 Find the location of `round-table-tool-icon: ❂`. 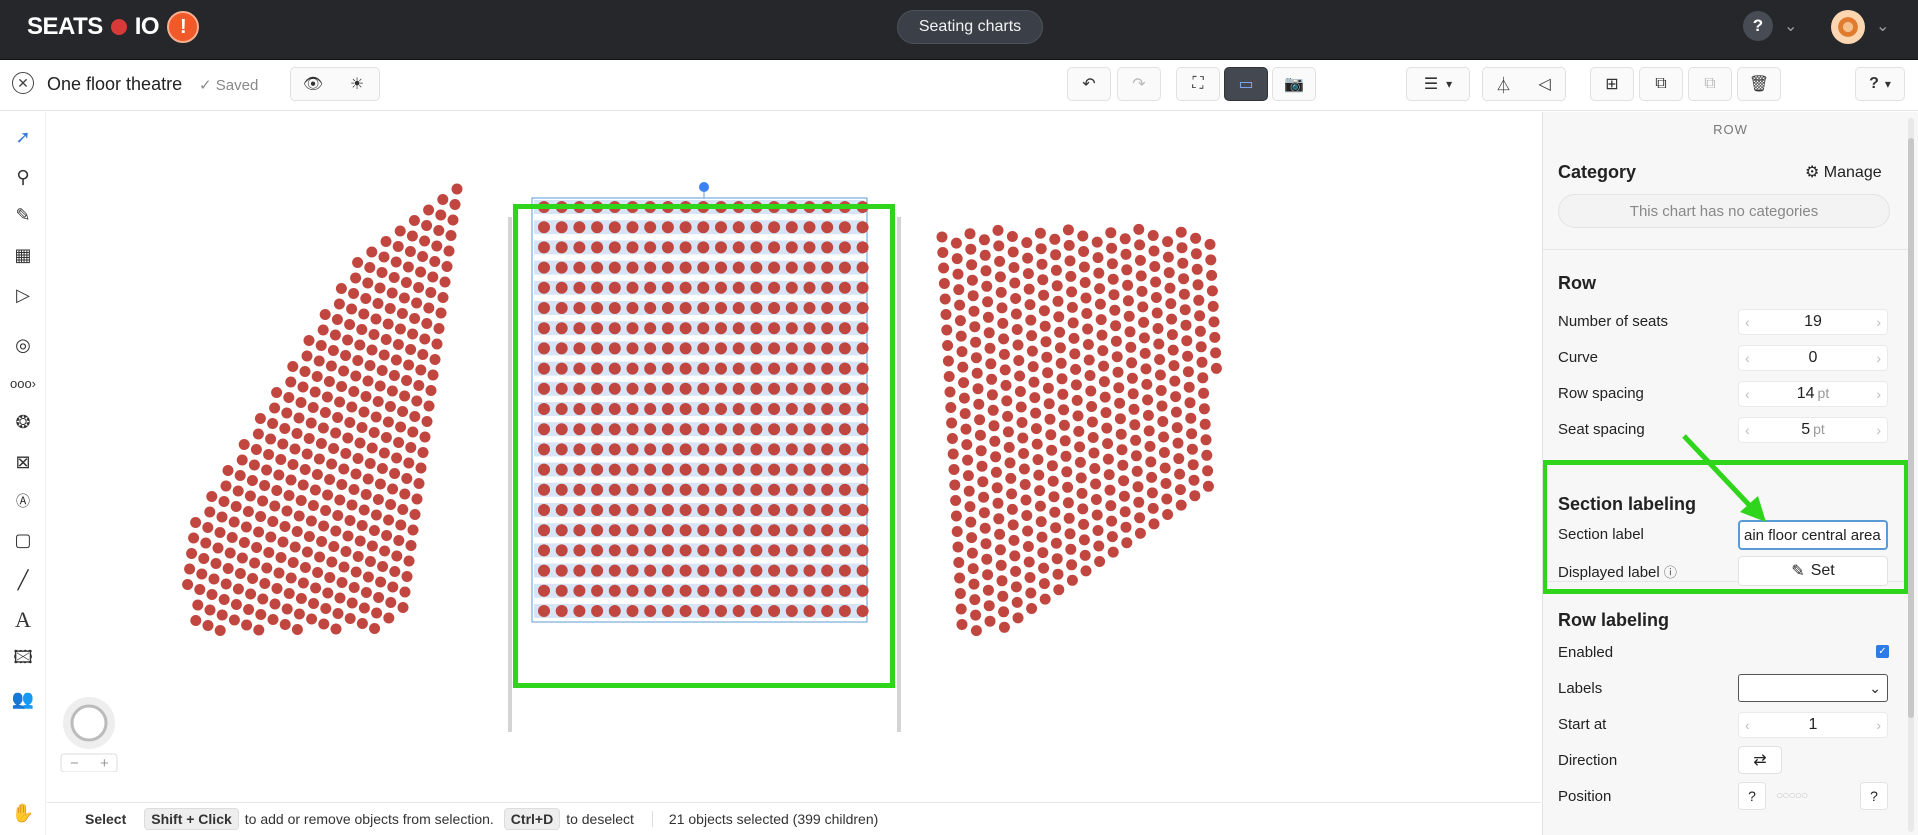

round-table-tool-icon: ❂ is located at coordinates (23, 422).